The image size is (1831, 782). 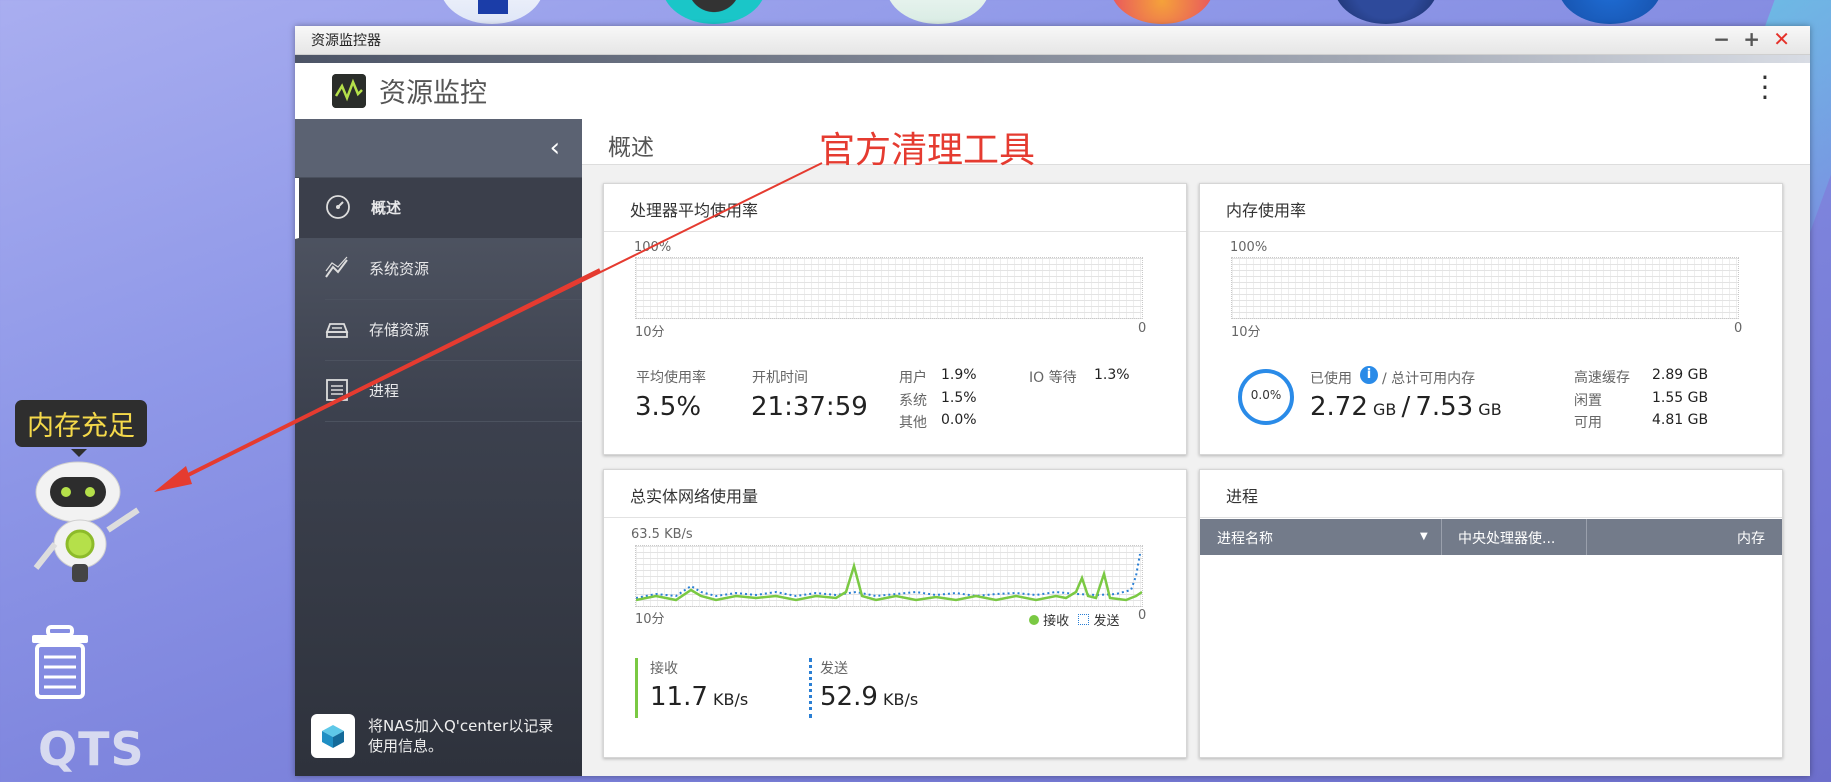 What do you see at coordinates (1053, 378) in the screenshot?
I see `io-wait-label: IO 等待` at bounding box center [1053, 378].